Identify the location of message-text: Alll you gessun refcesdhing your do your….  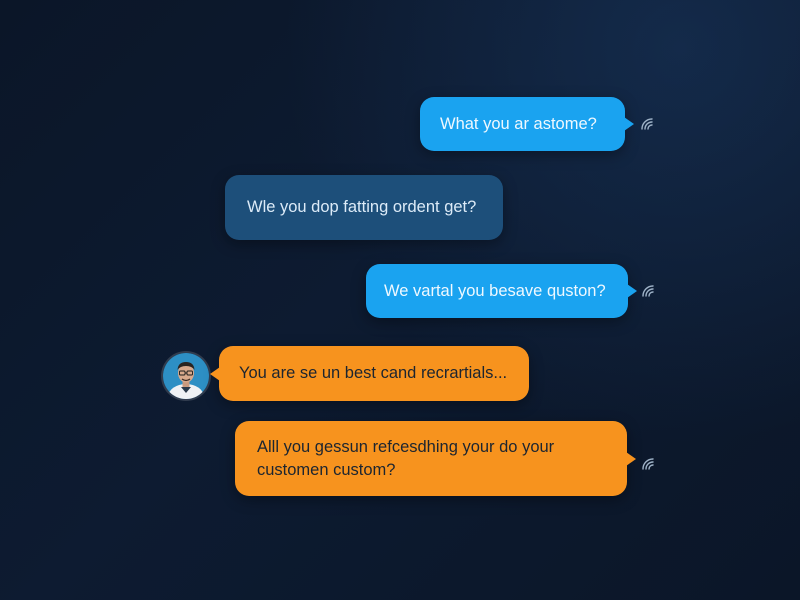
(406, 458).